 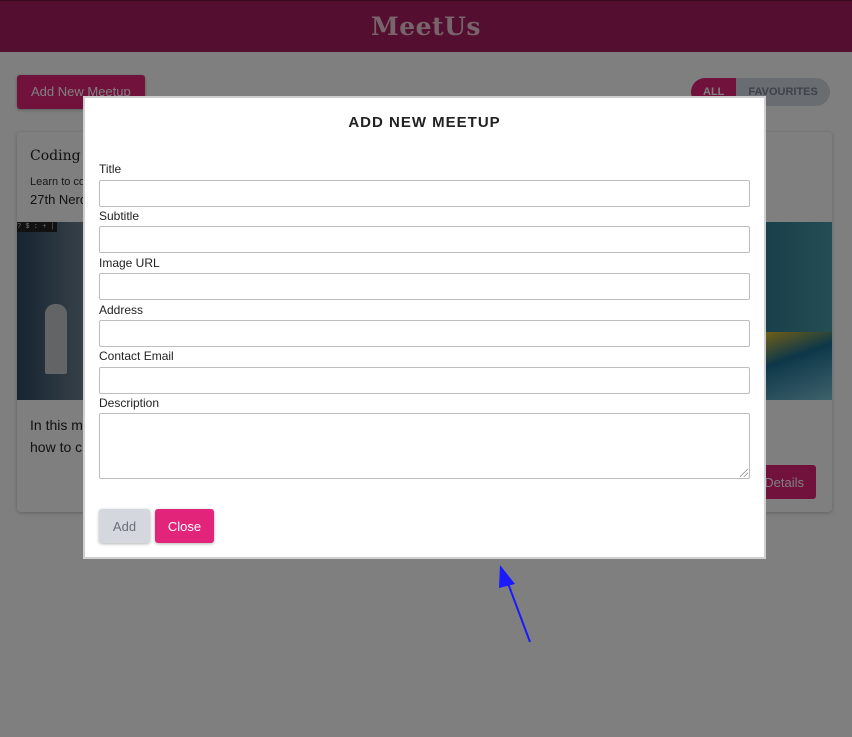 I want to click on image-url-input, so click(x=424, y=286).